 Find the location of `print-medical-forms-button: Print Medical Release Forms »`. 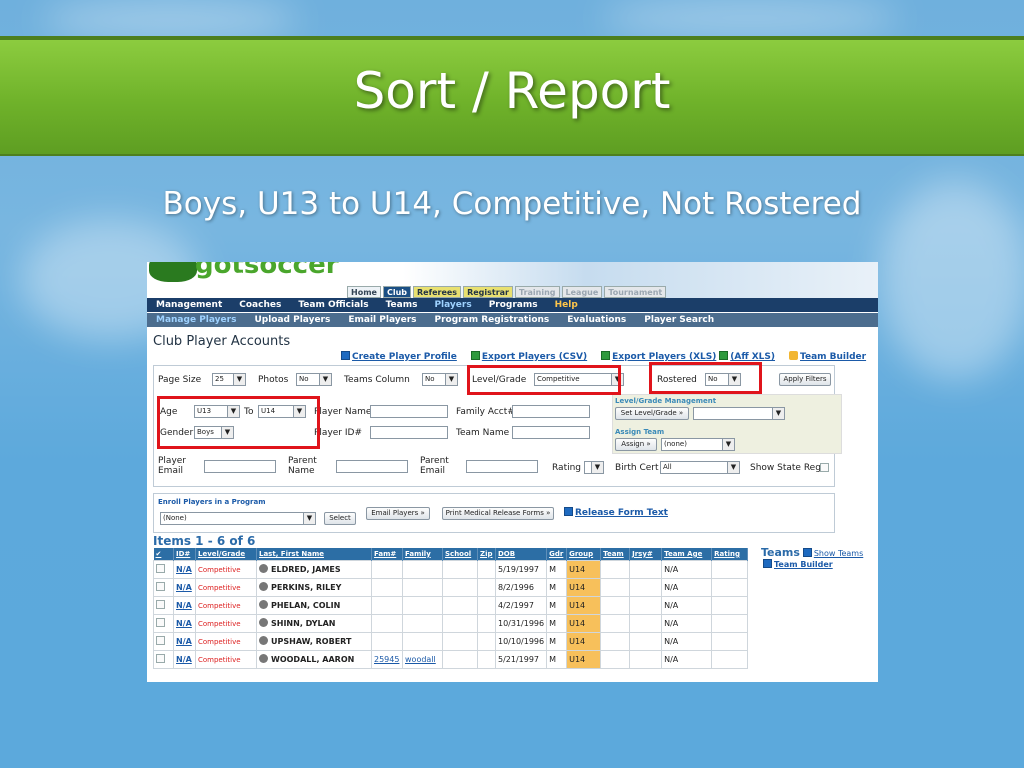

print-medical-forms-button: Print Medical Release Forms » is located at coordinates (498, 513).